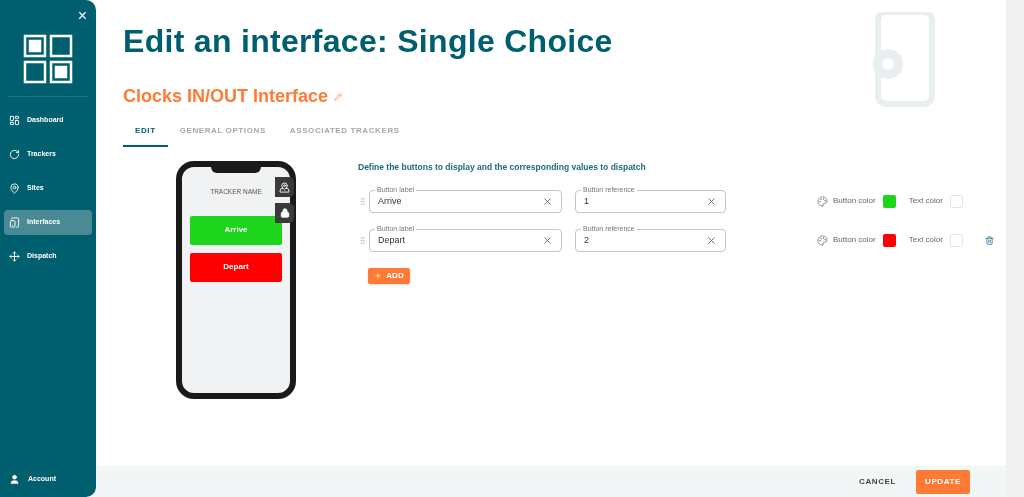 The width and height of the screenshot is (1024, 497). What do you see at coordinates (82, 16) in the screenshot?
I see `close-button: ×` at bounding box center [82, 16].